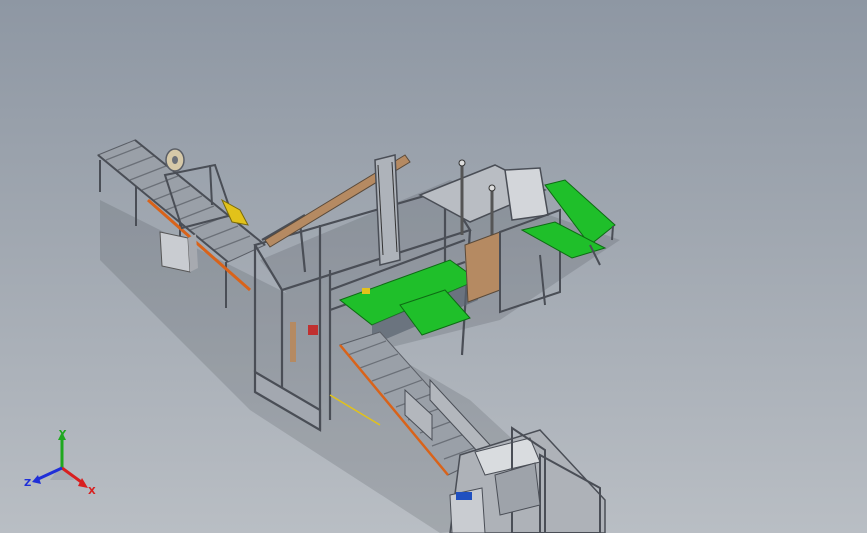  I want to click on orientation-triad: Y X Z, so click(60, 463).